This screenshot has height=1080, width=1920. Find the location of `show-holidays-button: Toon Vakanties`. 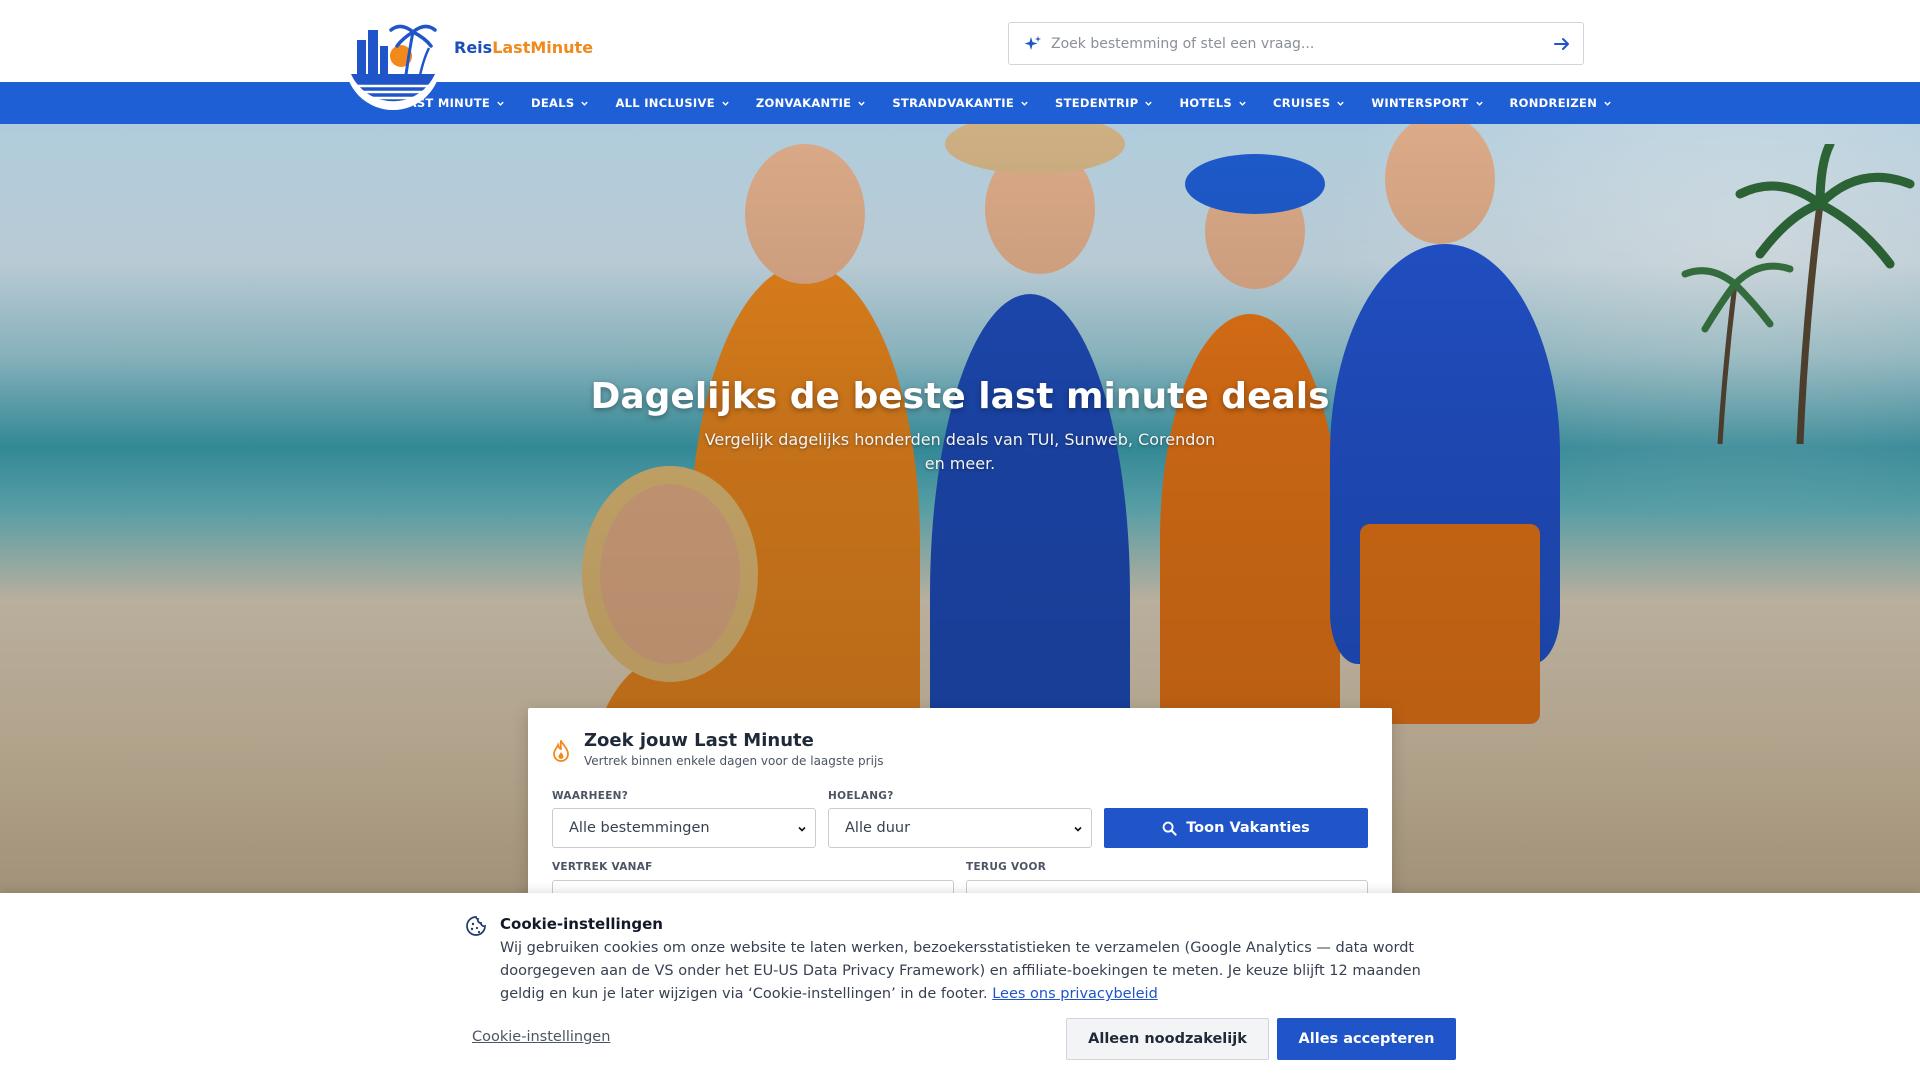

show-holidays-button: Toon Vakanties is located at coordinates (1236, 828).